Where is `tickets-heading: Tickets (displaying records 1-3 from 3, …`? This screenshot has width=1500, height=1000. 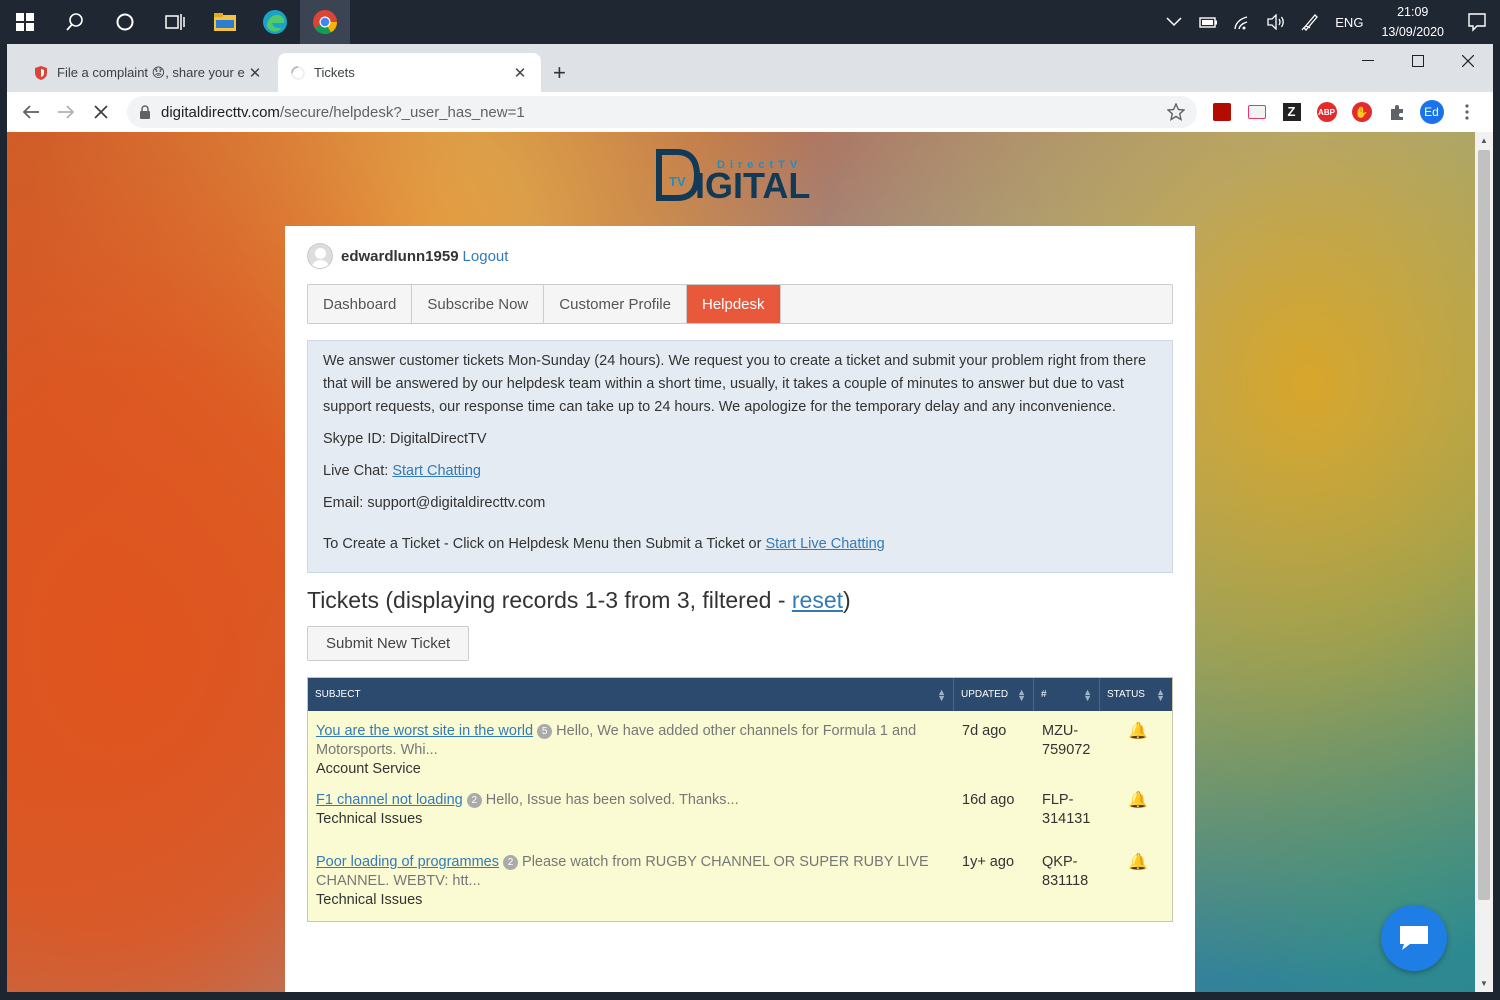
tickets-heading: Tickets (displaying records 1-3 from 3, … is located at coordinates (740, 600).